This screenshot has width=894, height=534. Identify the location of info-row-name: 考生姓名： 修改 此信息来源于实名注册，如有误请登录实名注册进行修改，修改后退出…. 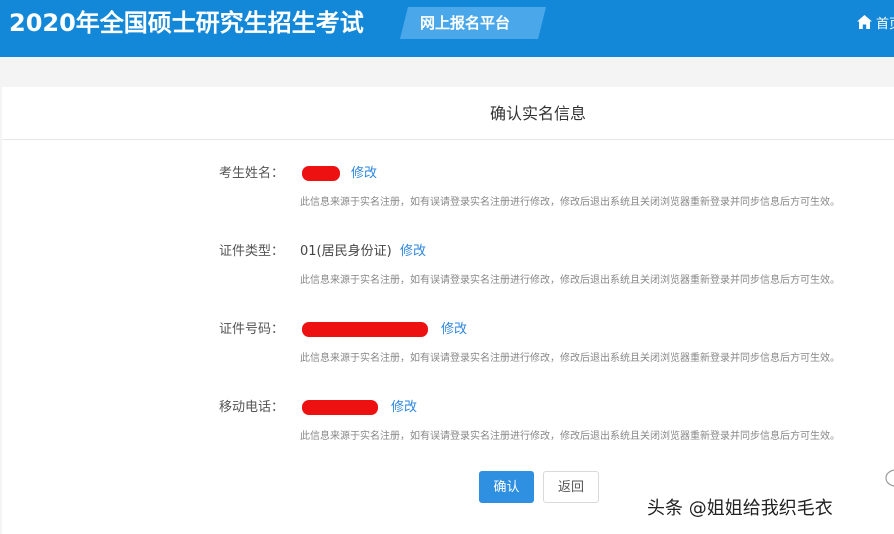
(448, 194).